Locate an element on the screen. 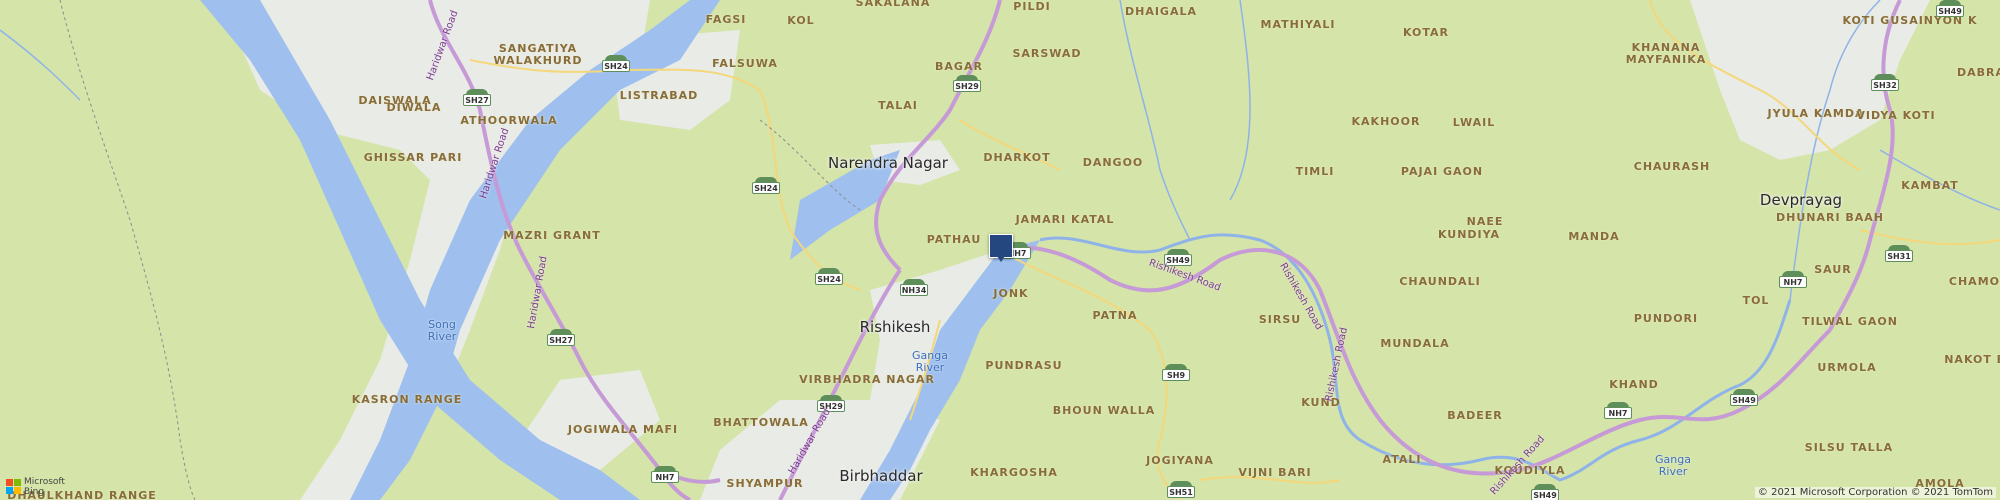  location-pin-icon is located at coordinates (1001, 248).